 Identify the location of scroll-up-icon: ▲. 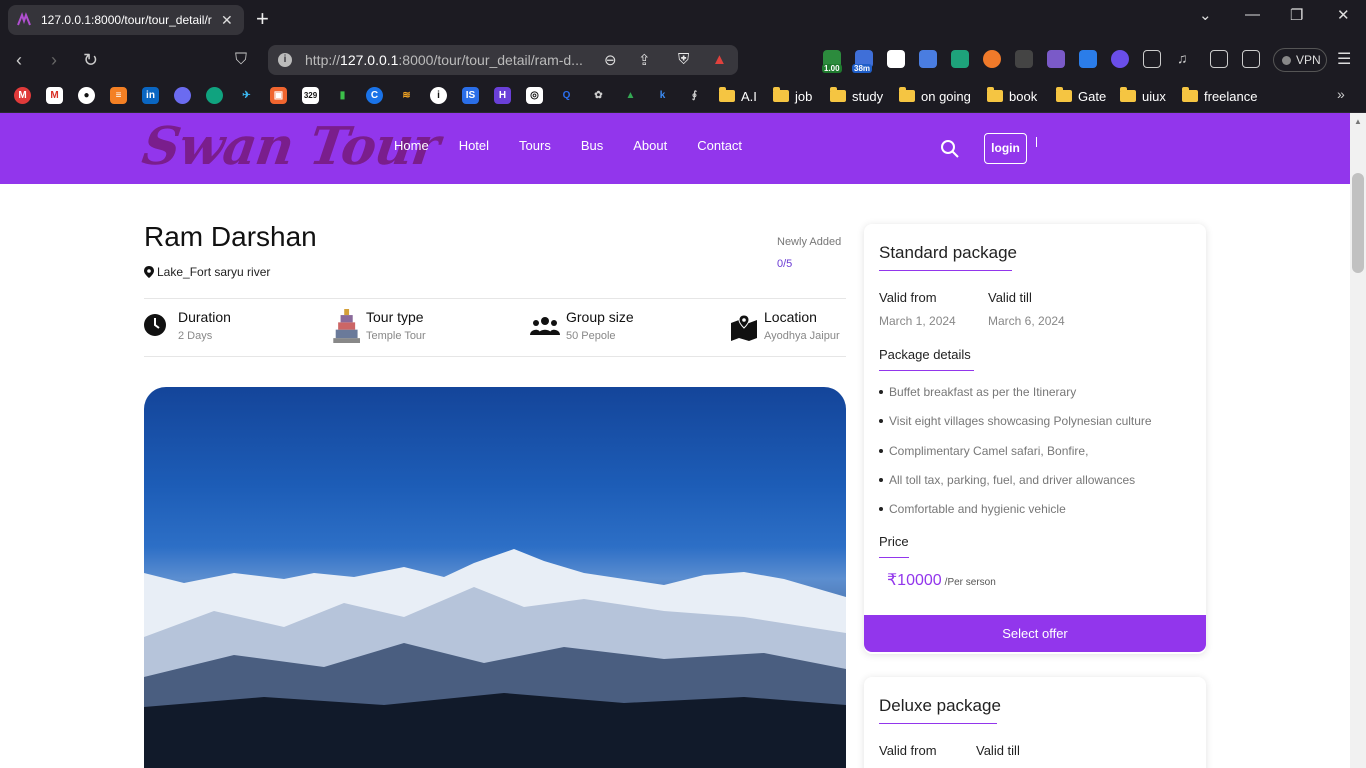
(1358, 121).